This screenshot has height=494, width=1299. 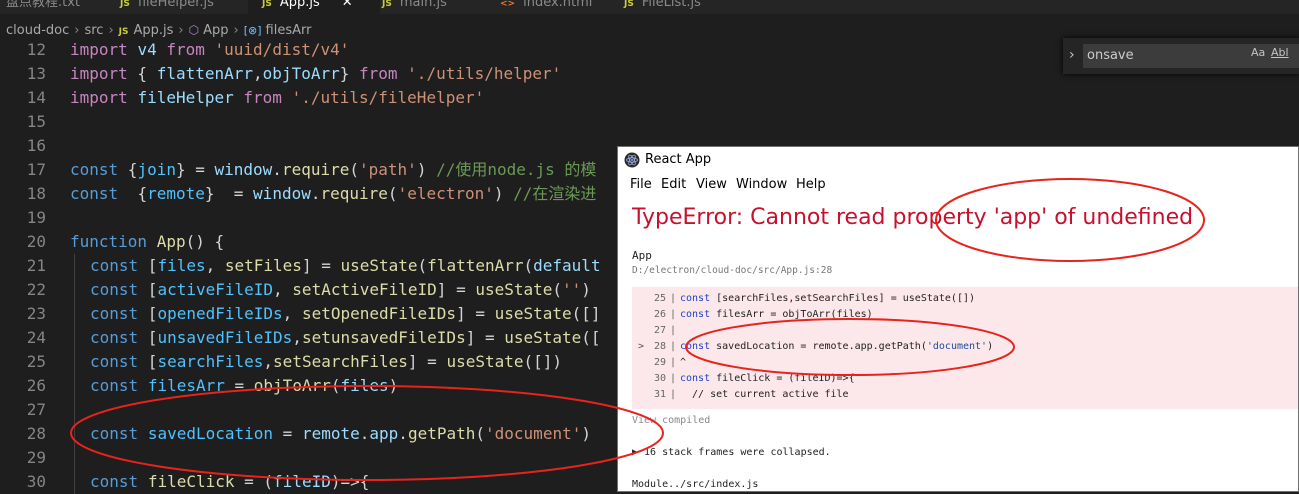 I want to click on line-number: 28, so click(x=36, y=433).